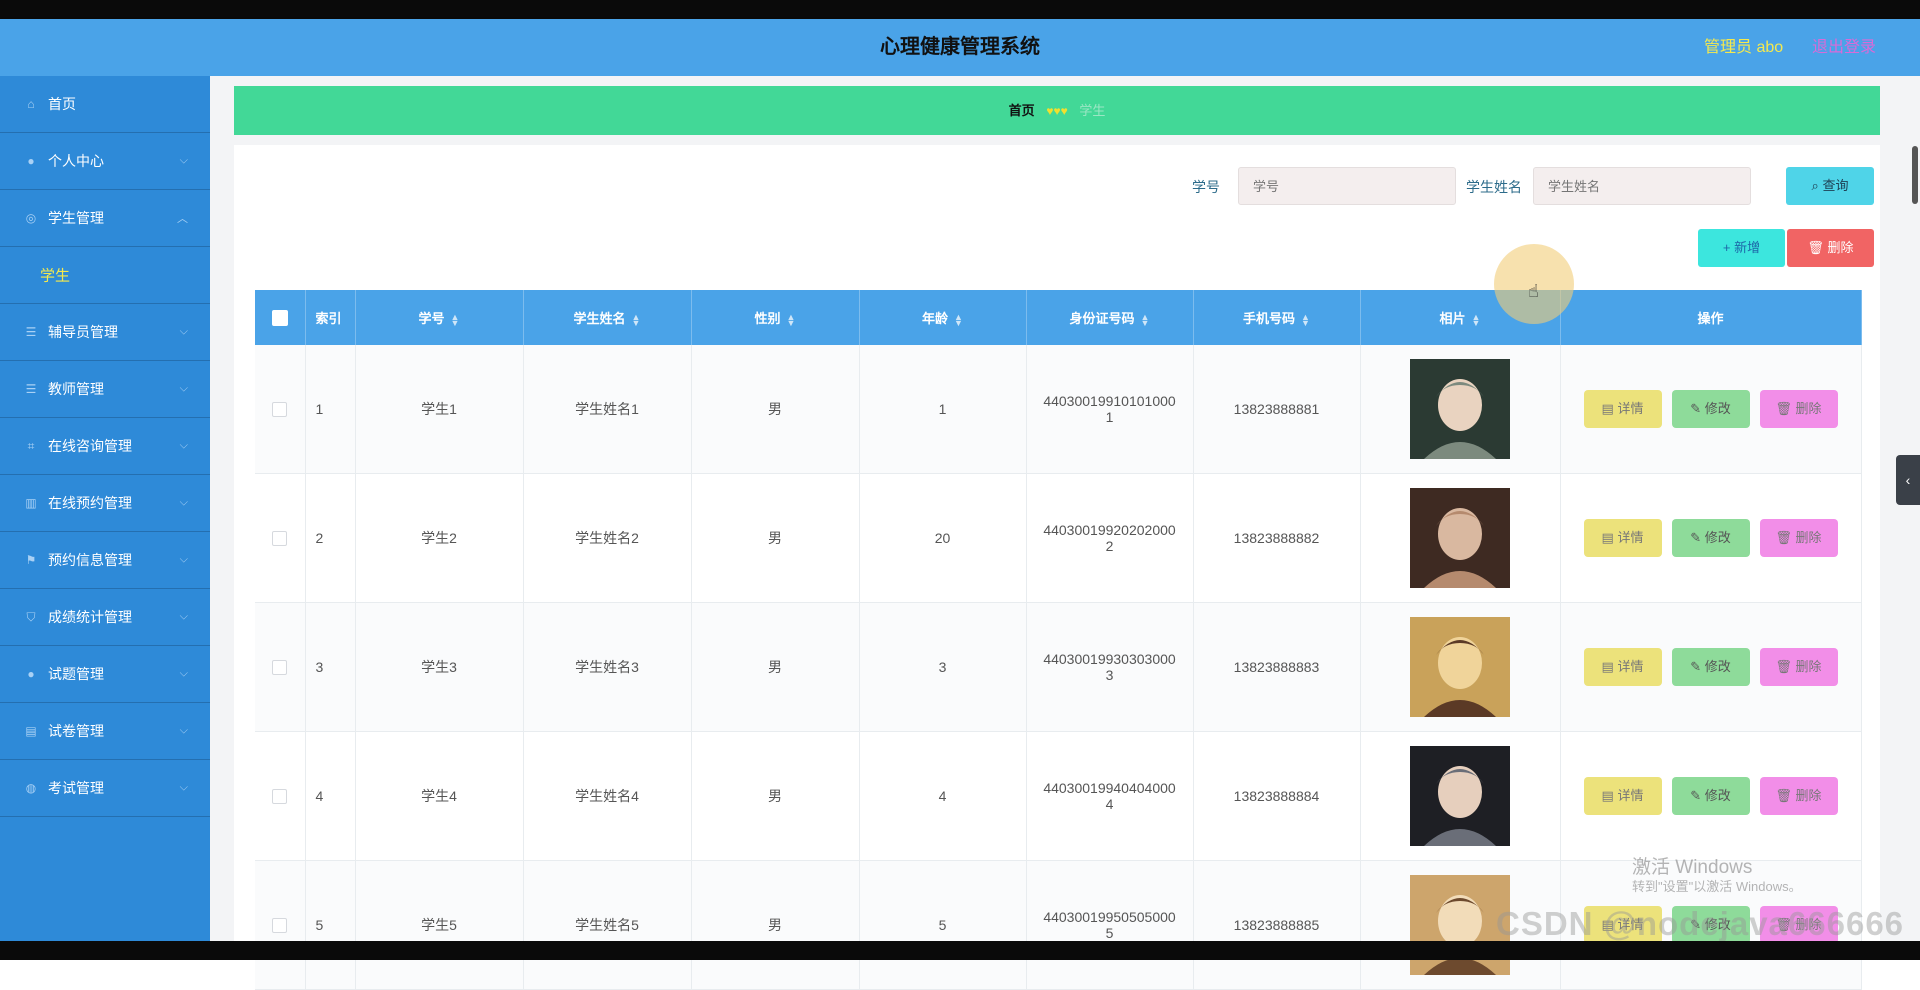 Image resolution: width=1920 pixels, height=990 pixels. Describe the element at coordinates (960, 9) in the screenshot. I see `screen-top-bar` at that location.